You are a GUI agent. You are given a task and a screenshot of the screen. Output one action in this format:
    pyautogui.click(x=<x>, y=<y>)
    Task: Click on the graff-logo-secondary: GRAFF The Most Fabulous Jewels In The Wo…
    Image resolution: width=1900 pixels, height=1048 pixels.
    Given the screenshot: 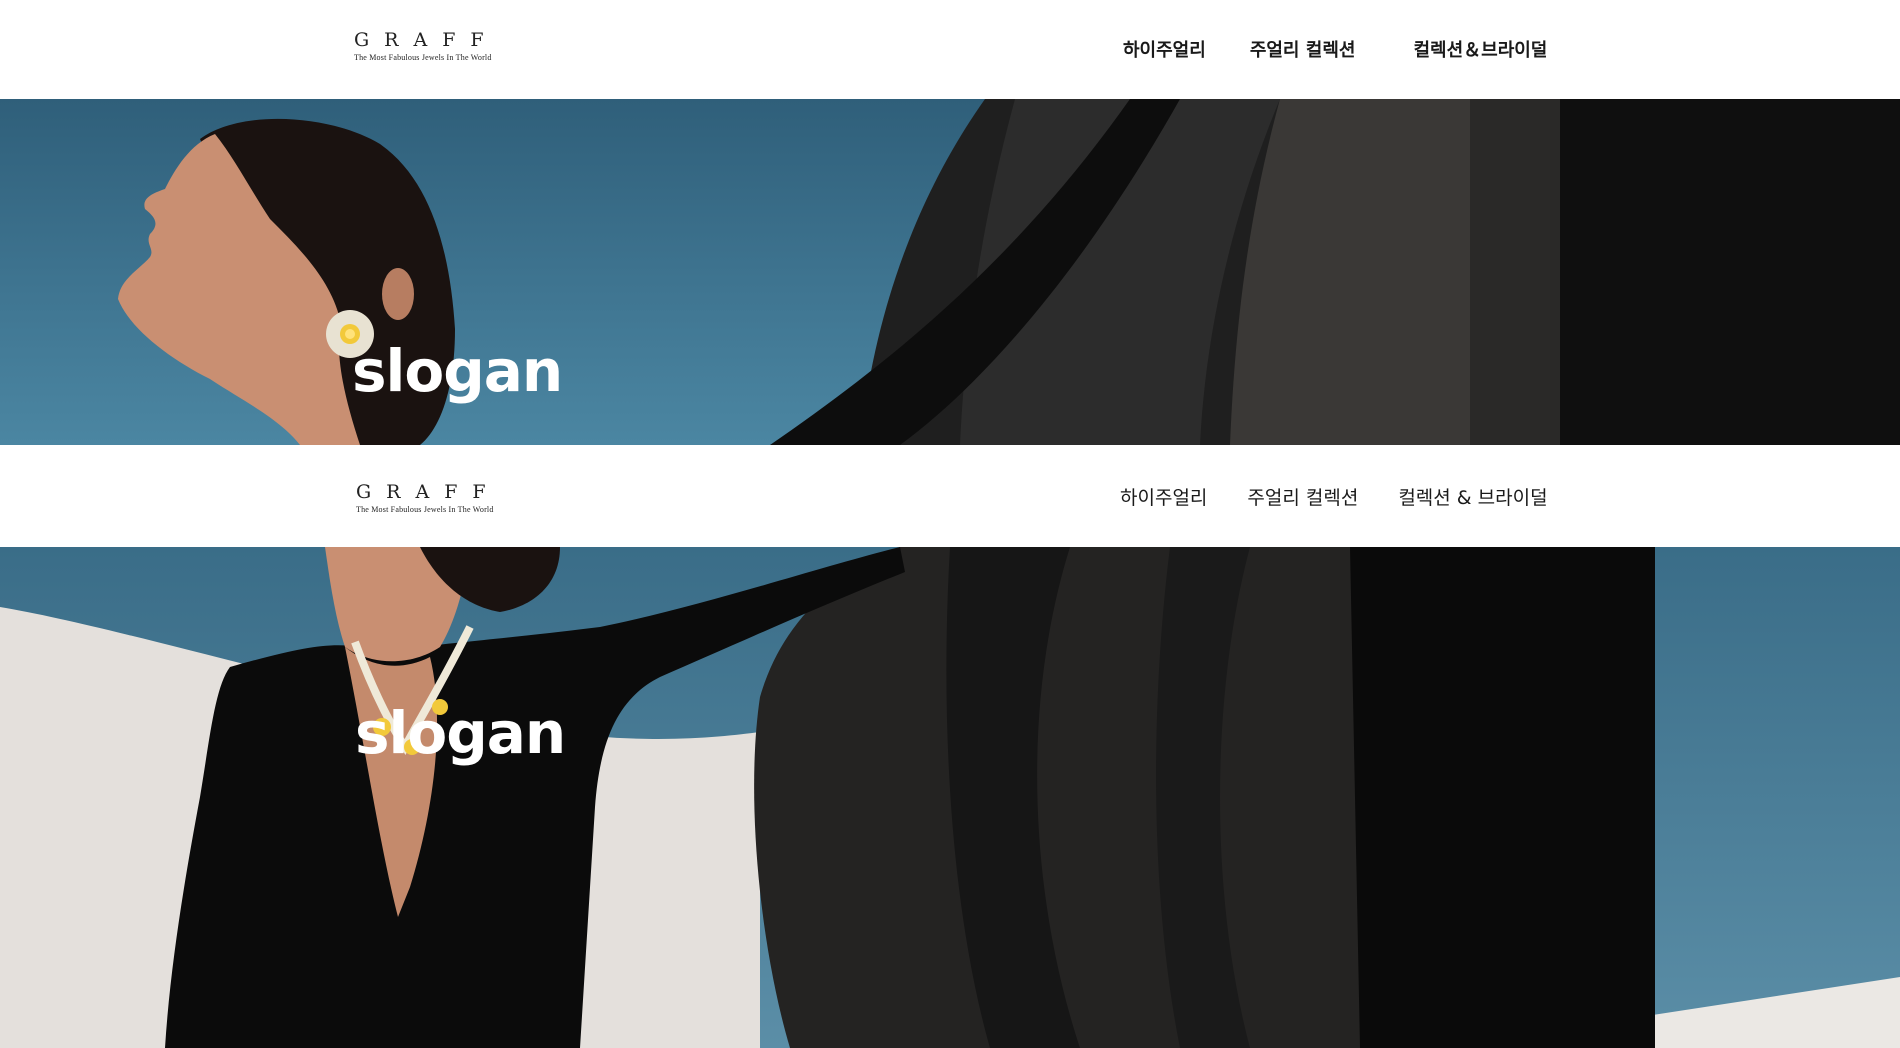 What is the action you would take?
    pyautogui.click(x=428, y=498)
    